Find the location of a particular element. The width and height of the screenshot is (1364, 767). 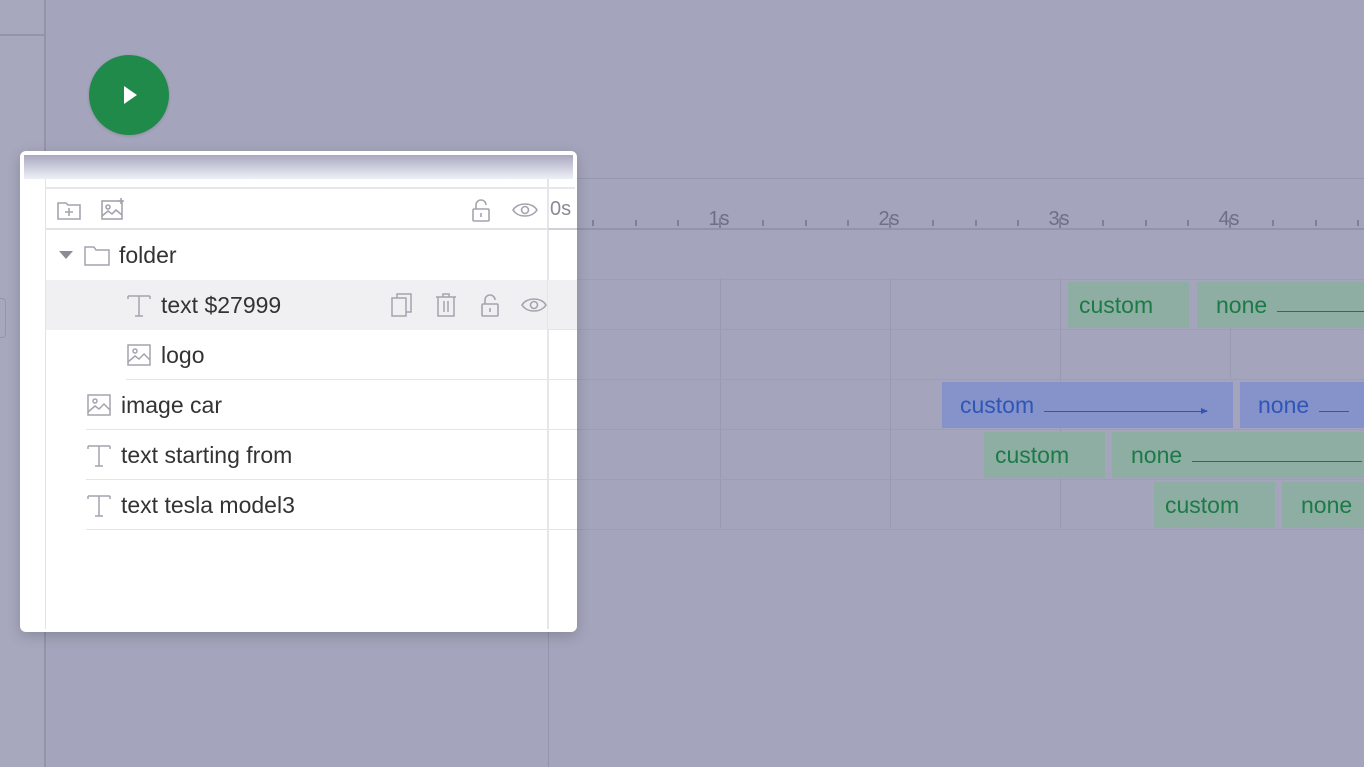

timeline-top-border is located at coordinates (956, 178).